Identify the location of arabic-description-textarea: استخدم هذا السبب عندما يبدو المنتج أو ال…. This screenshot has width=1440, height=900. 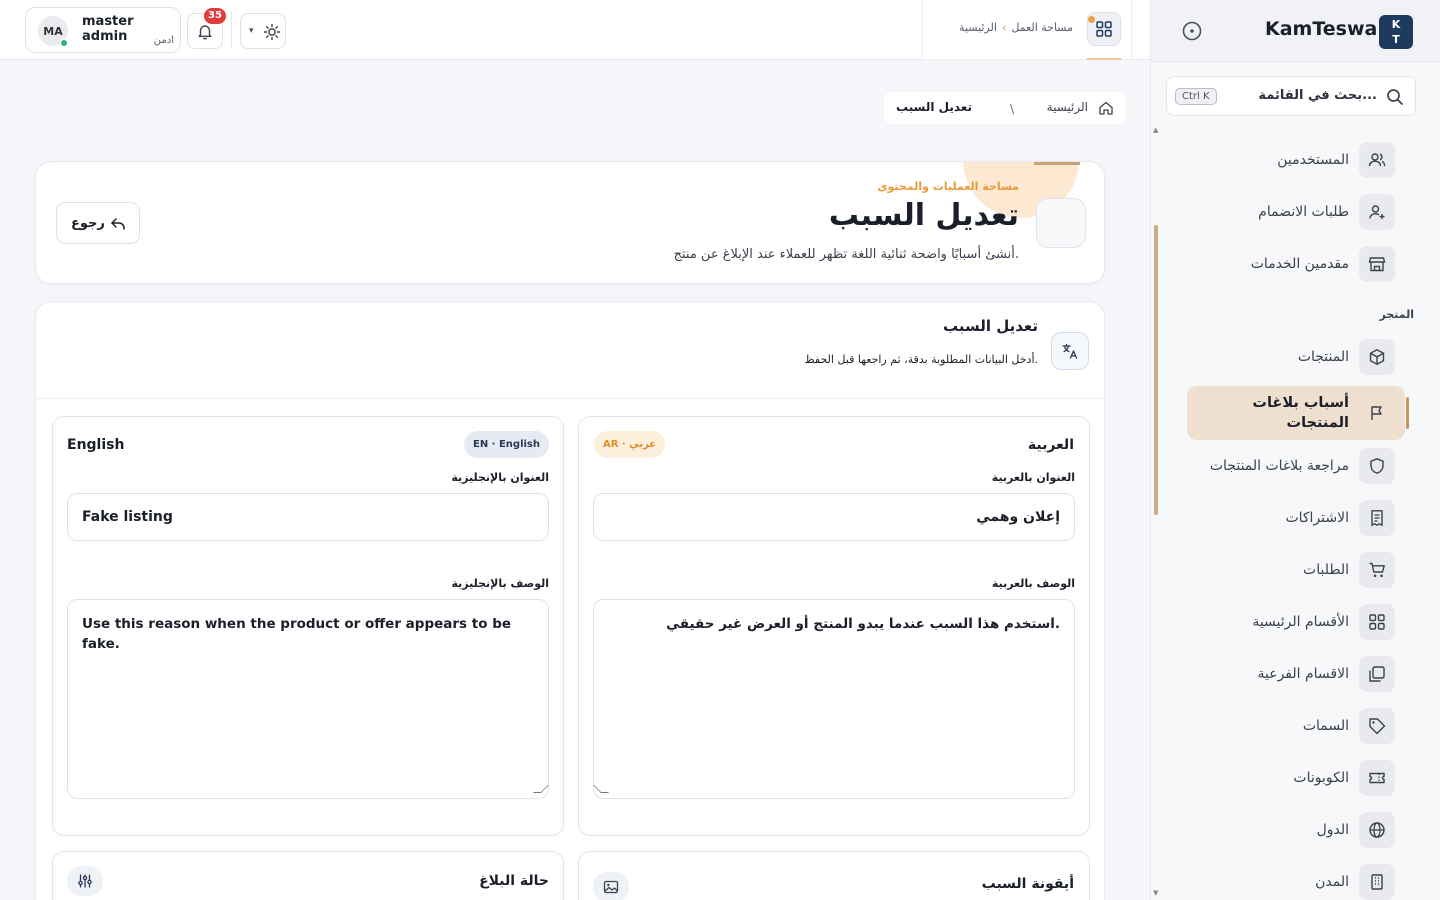
(834, 699).